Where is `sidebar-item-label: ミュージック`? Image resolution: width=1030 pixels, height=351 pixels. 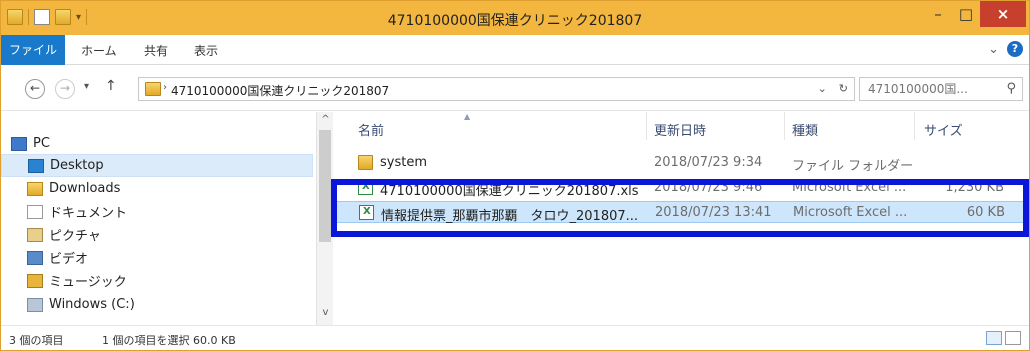
sidebar-item-label: ミュージック is located at coordinates (88, 282).